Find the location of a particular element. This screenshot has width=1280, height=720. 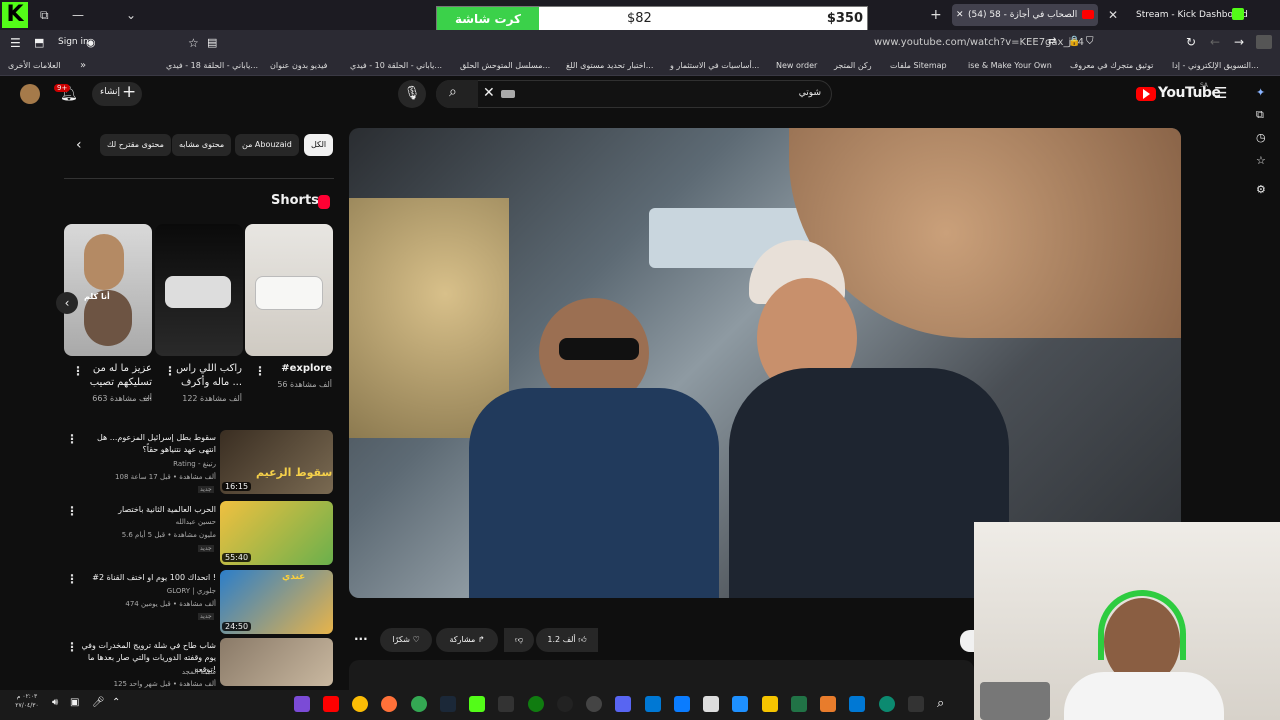

bookmark-item: فيديو بدون عنوان is located at coordinates (298, 66).